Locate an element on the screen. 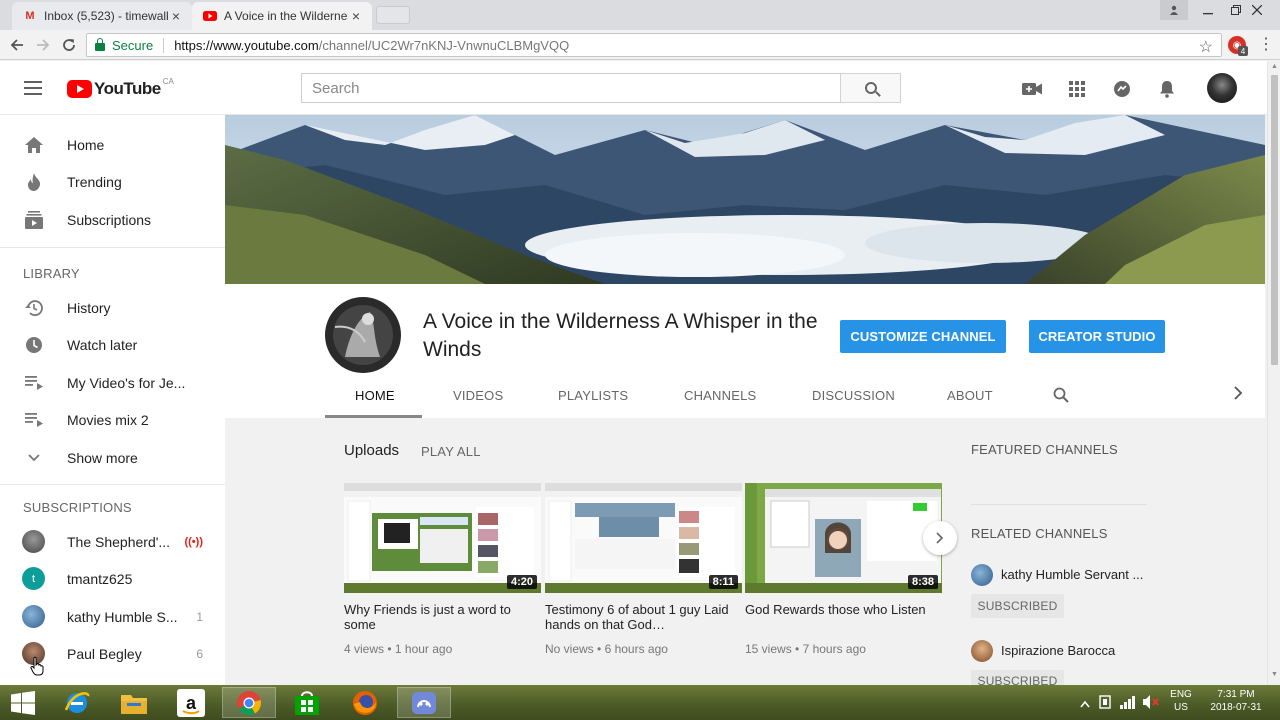  video-title: Why Friends is just a word to some is located at coordinates (439, 617).